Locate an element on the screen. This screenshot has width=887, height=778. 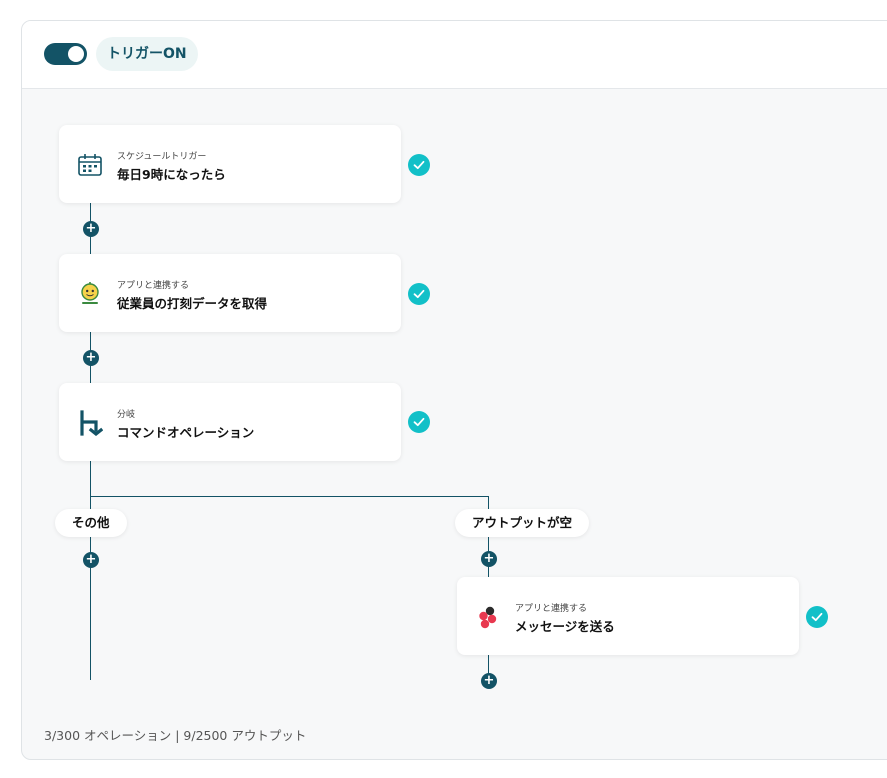
calendar-icon is located at coordinates (90, 165).